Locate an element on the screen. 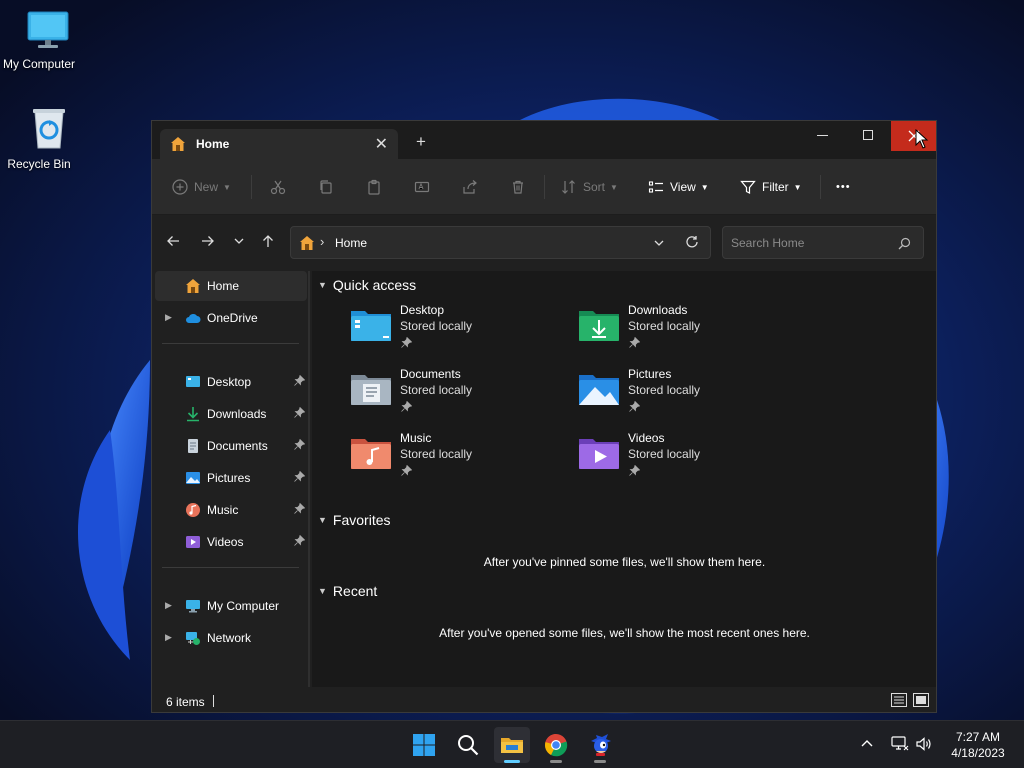 The image size is (1024, 768). quick-access-item-downloads: Downloads Stored locally is located at coordinates (687, 331).